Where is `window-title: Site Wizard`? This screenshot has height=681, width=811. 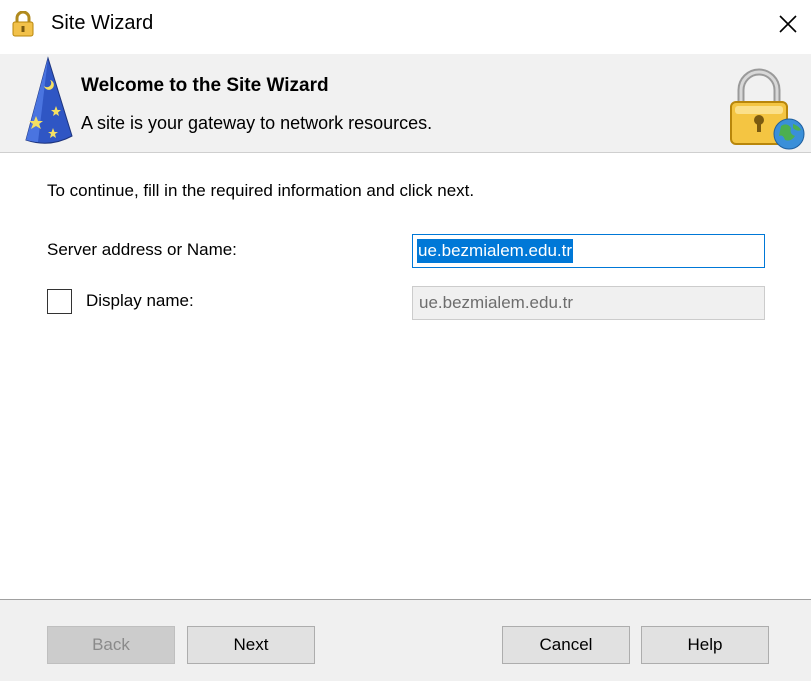
window-title: Site Wizard is located at coordinates (102, 23).